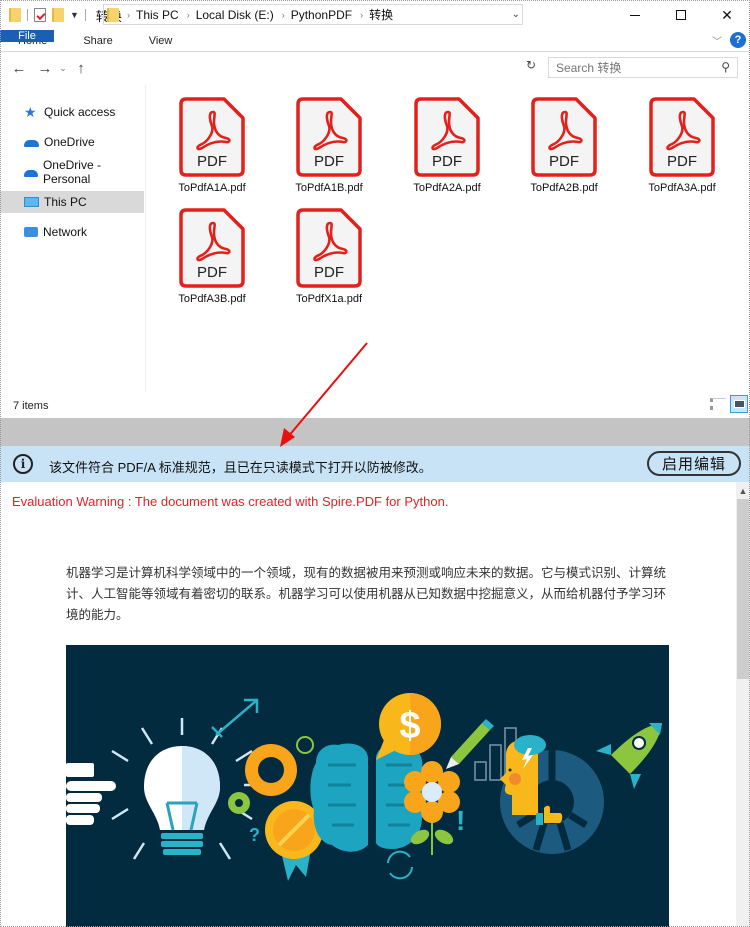 This screenshot has width=750, height=927. What do you see at coordinates (738, 40) in the screenshot?
I see `help-icon: ?` at bounding box center [738, 40].